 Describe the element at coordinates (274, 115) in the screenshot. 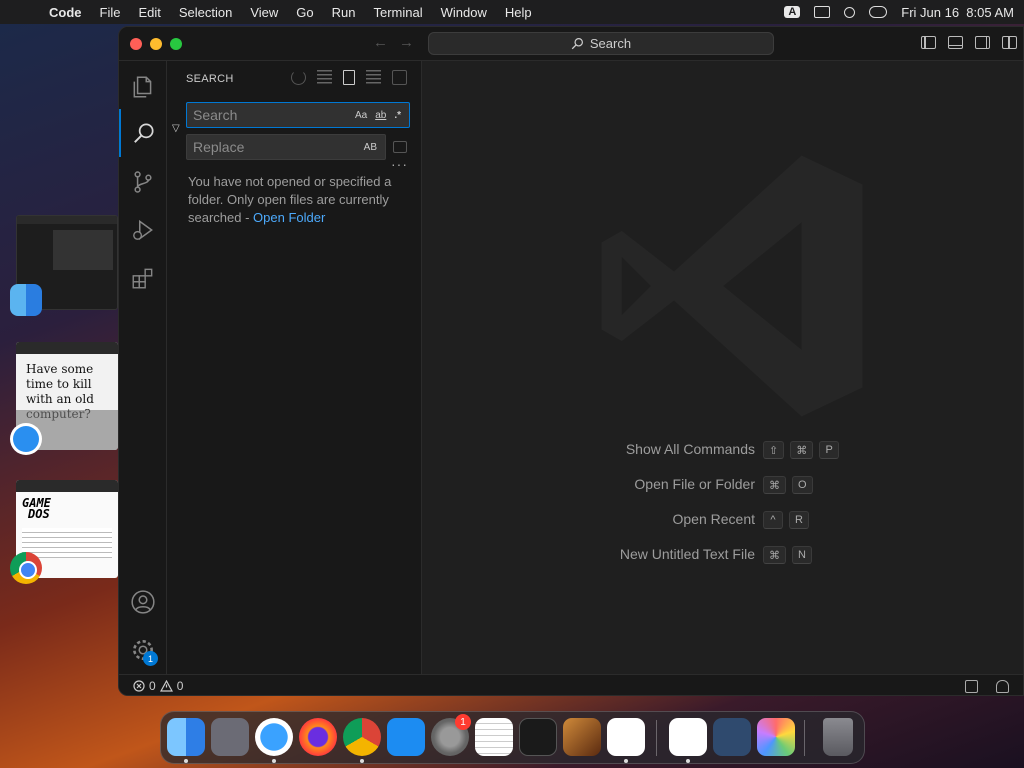

I see `search-input` at that location.